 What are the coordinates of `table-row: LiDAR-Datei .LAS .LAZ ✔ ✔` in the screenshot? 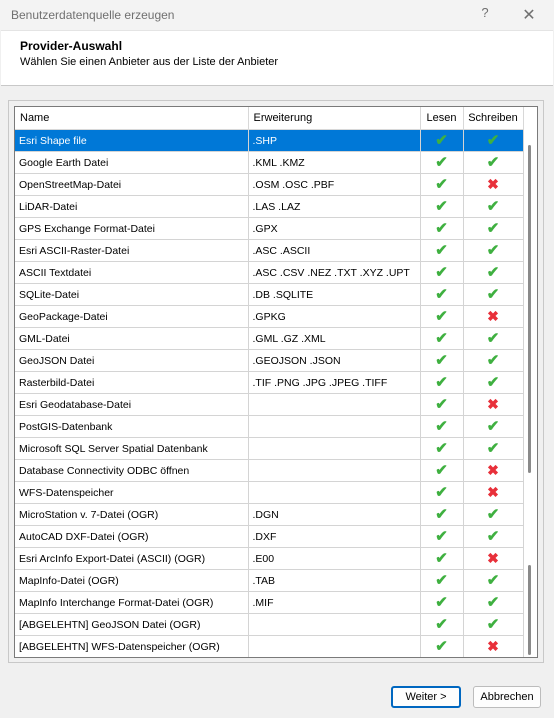 It's located at (269, 206).